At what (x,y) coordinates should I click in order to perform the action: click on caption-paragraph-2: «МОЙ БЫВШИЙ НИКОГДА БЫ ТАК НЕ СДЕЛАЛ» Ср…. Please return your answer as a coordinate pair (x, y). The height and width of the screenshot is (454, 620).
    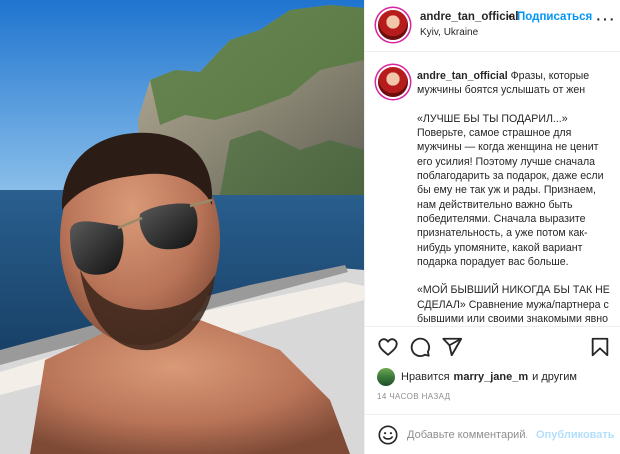
    Looking at the image, I should click on (513, 304).